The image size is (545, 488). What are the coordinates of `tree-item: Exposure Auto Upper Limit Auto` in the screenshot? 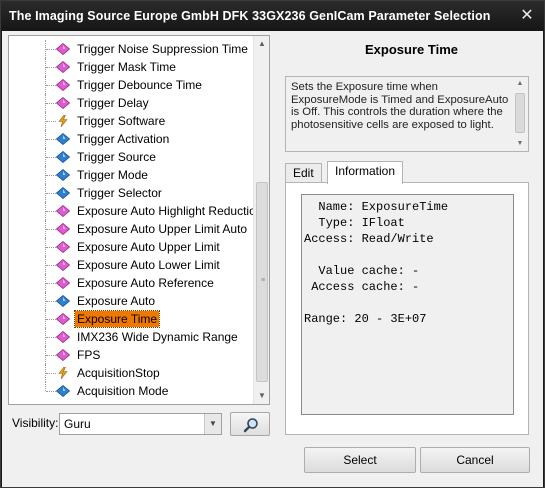 It's located at (131, 229).